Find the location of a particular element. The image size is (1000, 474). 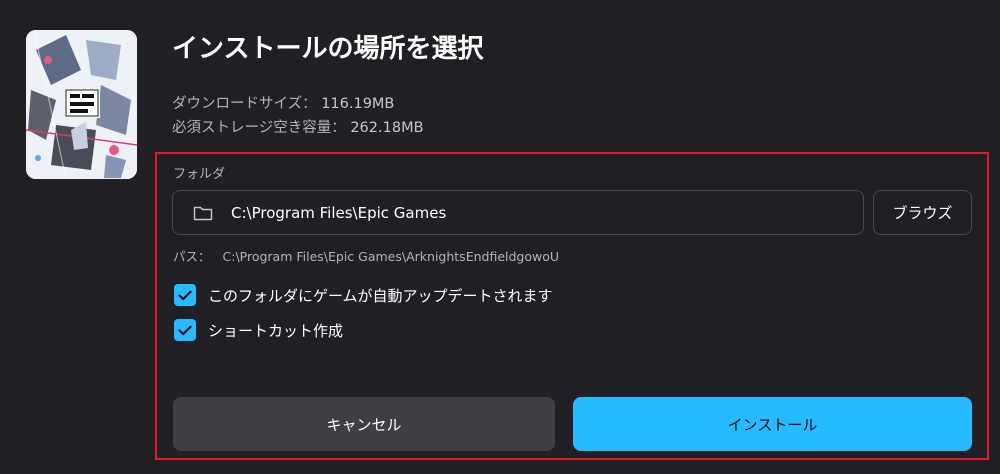

shortcut-checkbox is located at coordinates (185, 330).